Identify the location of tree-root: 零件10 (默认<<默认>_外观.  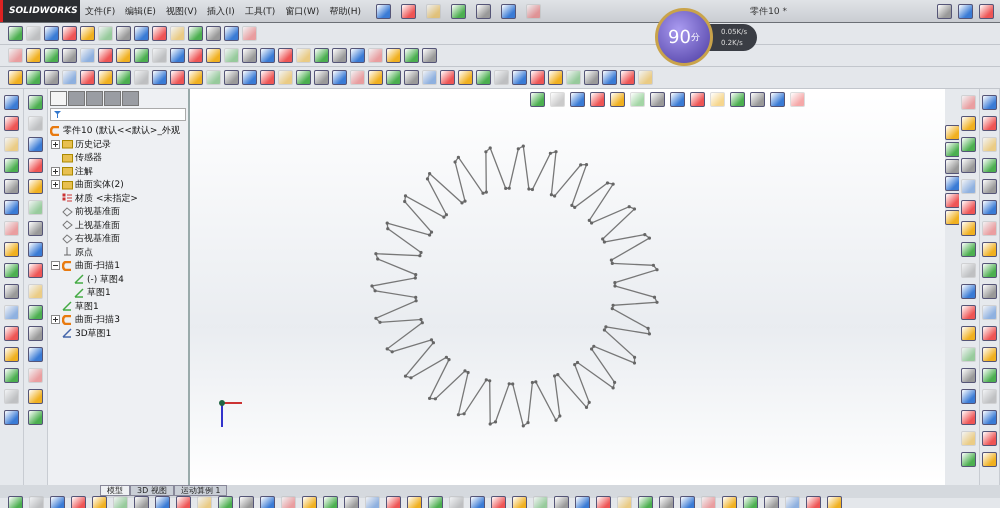
(121, 131).